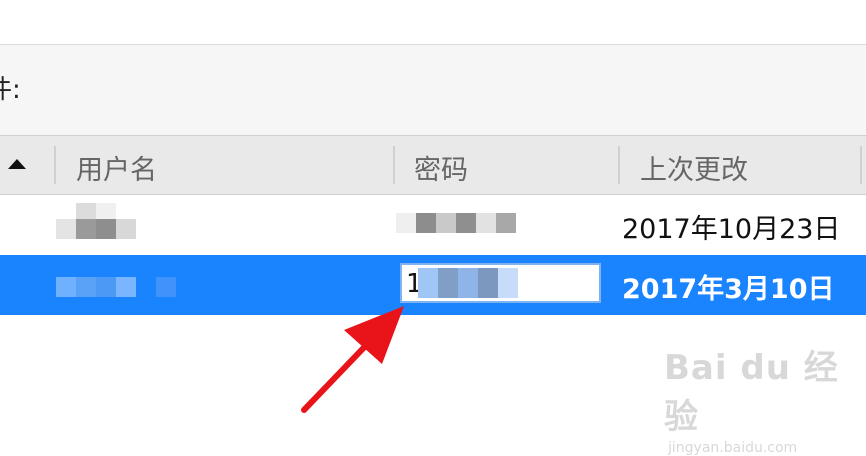 Image resolution: width=866 pixels, height=456 pixels. What do you see at coordinates (751, 392) in the screenshot?
I see `watermark-logo: Bai du 经验` at bounding box center [751, 392].